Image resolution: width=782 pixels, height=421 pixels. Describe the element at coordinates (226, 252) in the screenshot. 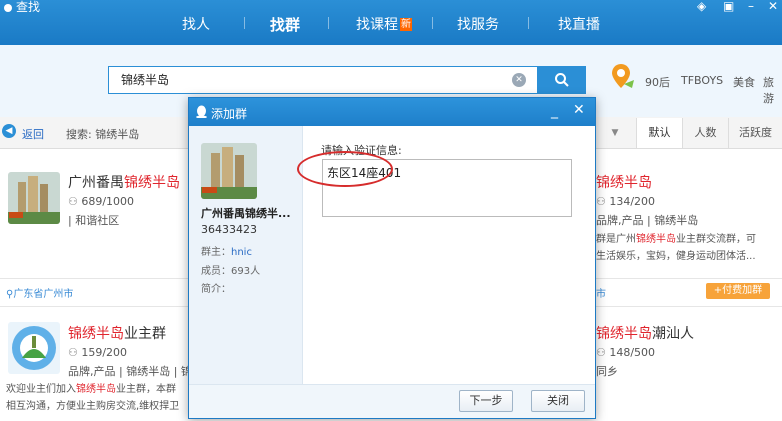

I see `group-owner: 群主：hnic` at that location.